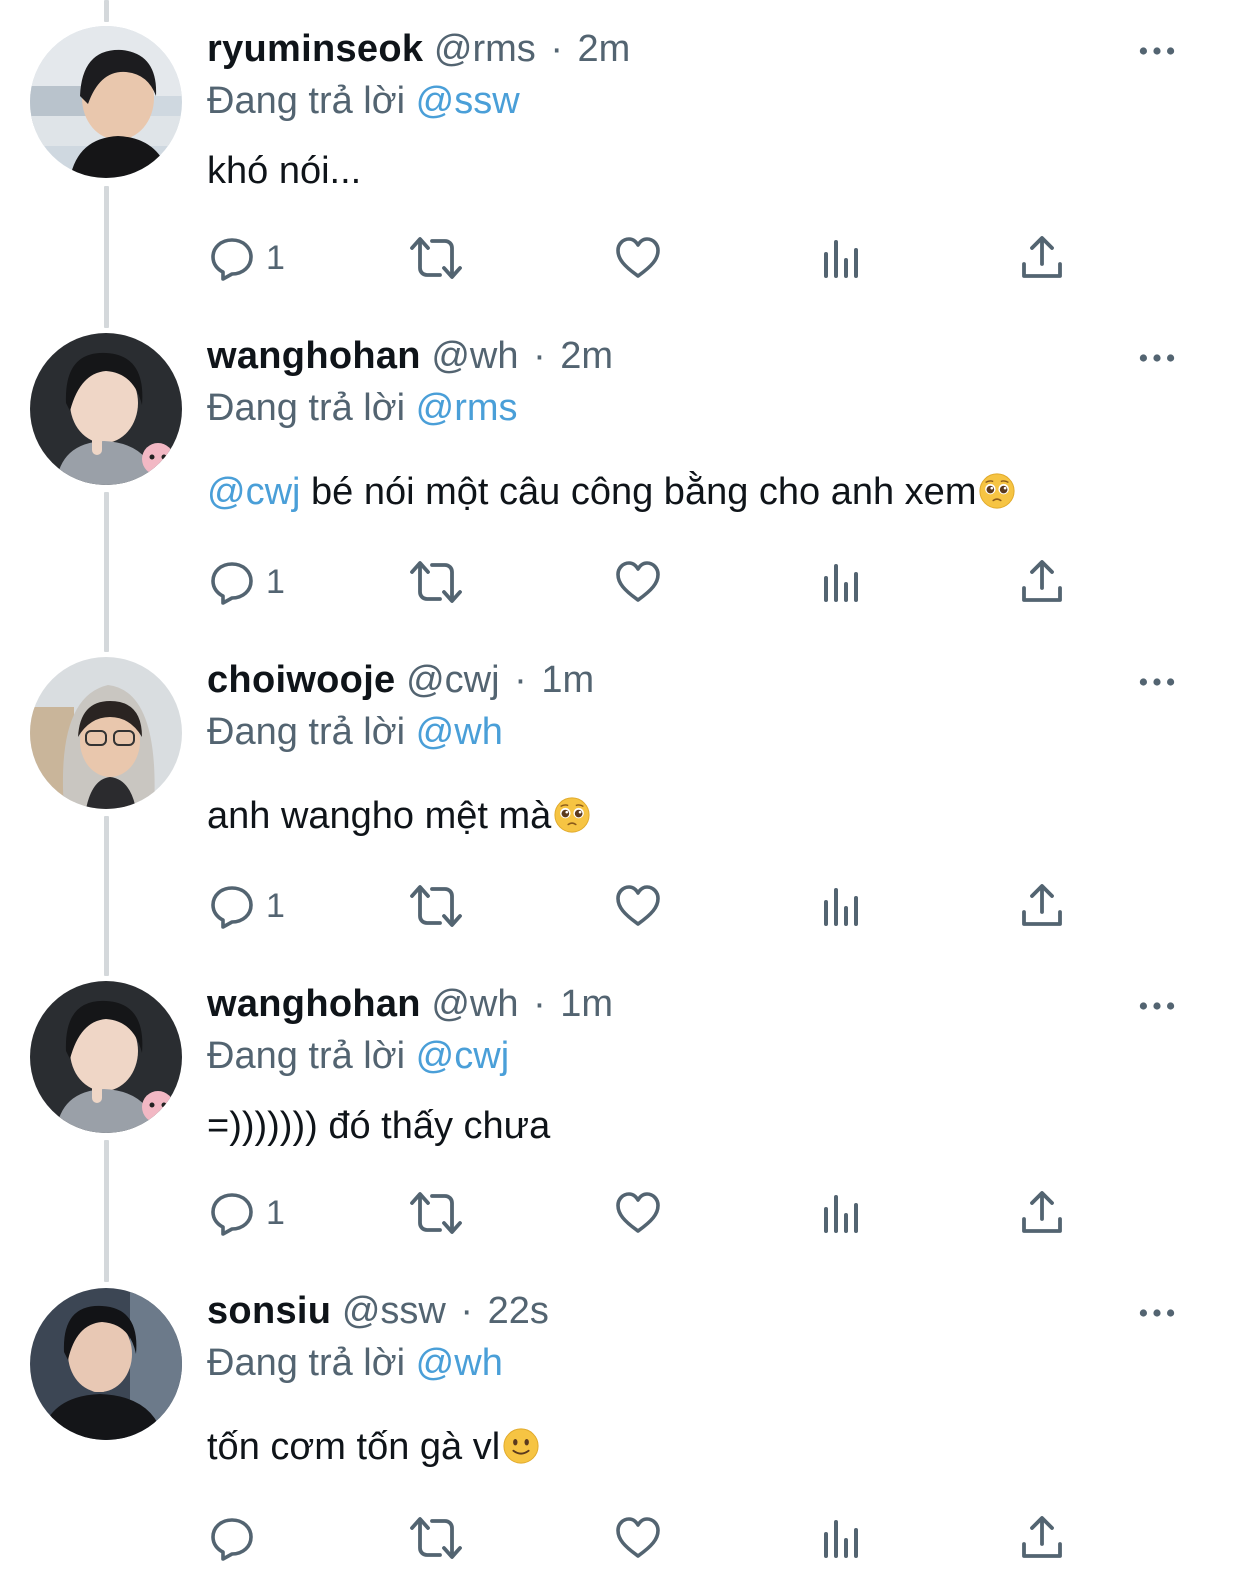 This screenshot has width=1242, height=1596. I want to click on display-name: choiwooje, so click(301, 680).